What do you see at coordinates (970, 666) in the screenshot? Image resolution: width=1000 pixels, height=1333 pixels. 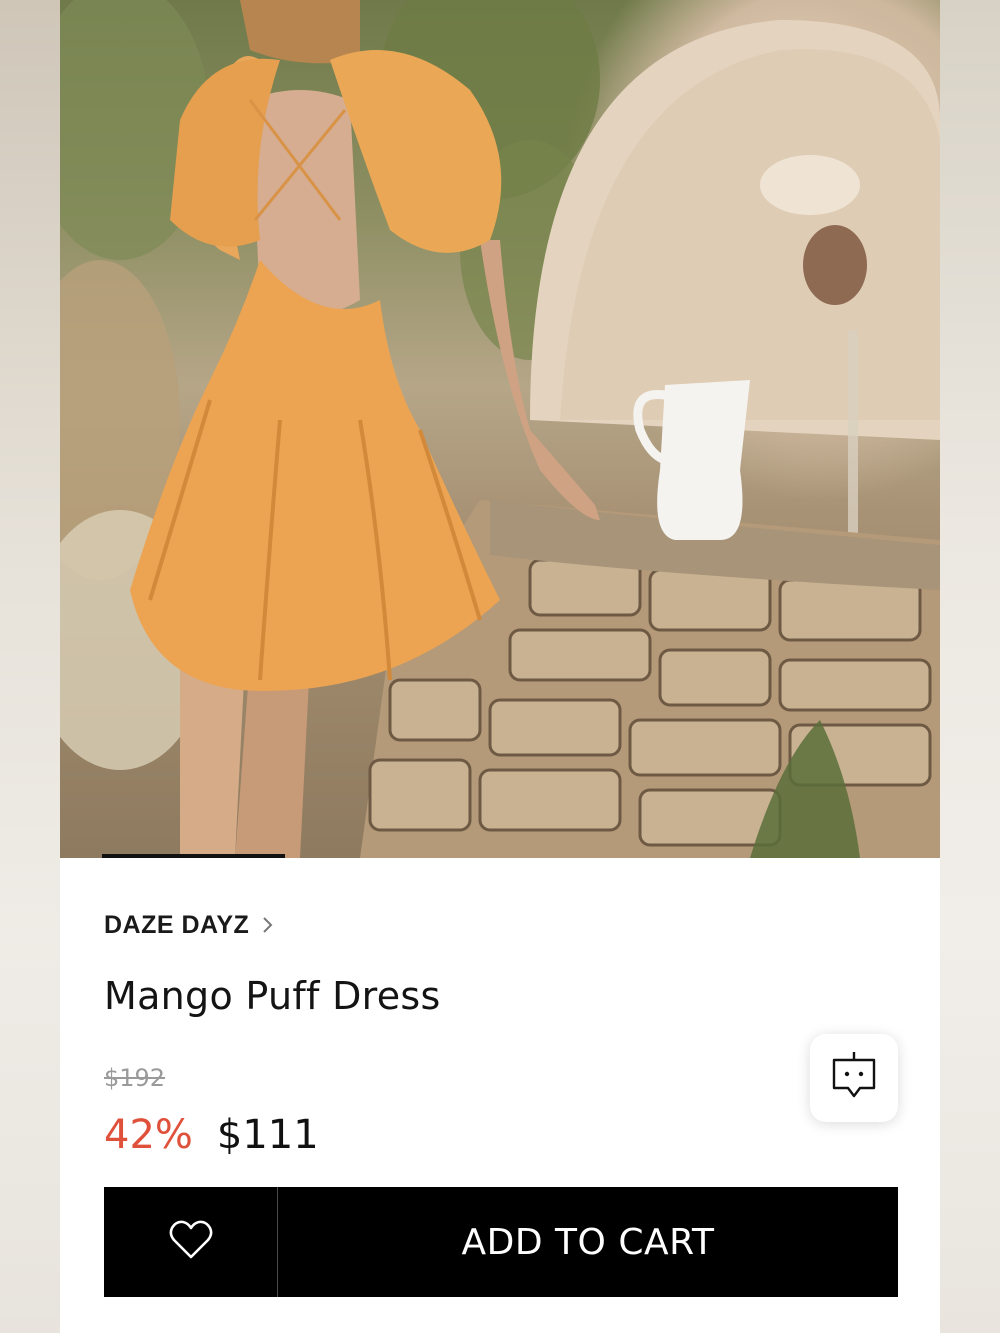 I see `backdrop-right` at bounding box center [970, 666].